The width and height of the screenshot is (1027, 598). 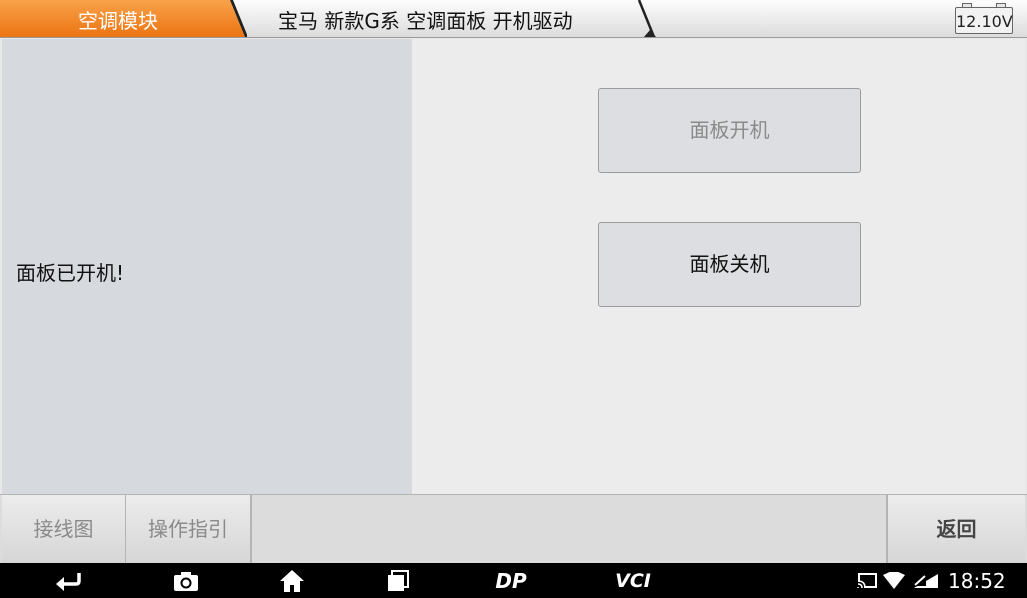 I want to click on panel-off-button: 面板关机, so click(x=729, y=264).